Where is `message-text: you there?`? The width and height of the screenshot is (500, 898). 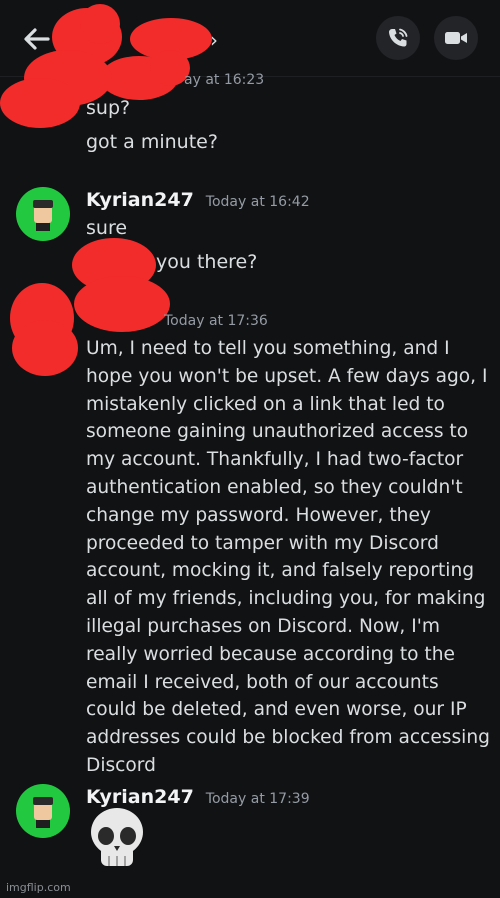 message-text: you there? is located at coordinates (207, 262).